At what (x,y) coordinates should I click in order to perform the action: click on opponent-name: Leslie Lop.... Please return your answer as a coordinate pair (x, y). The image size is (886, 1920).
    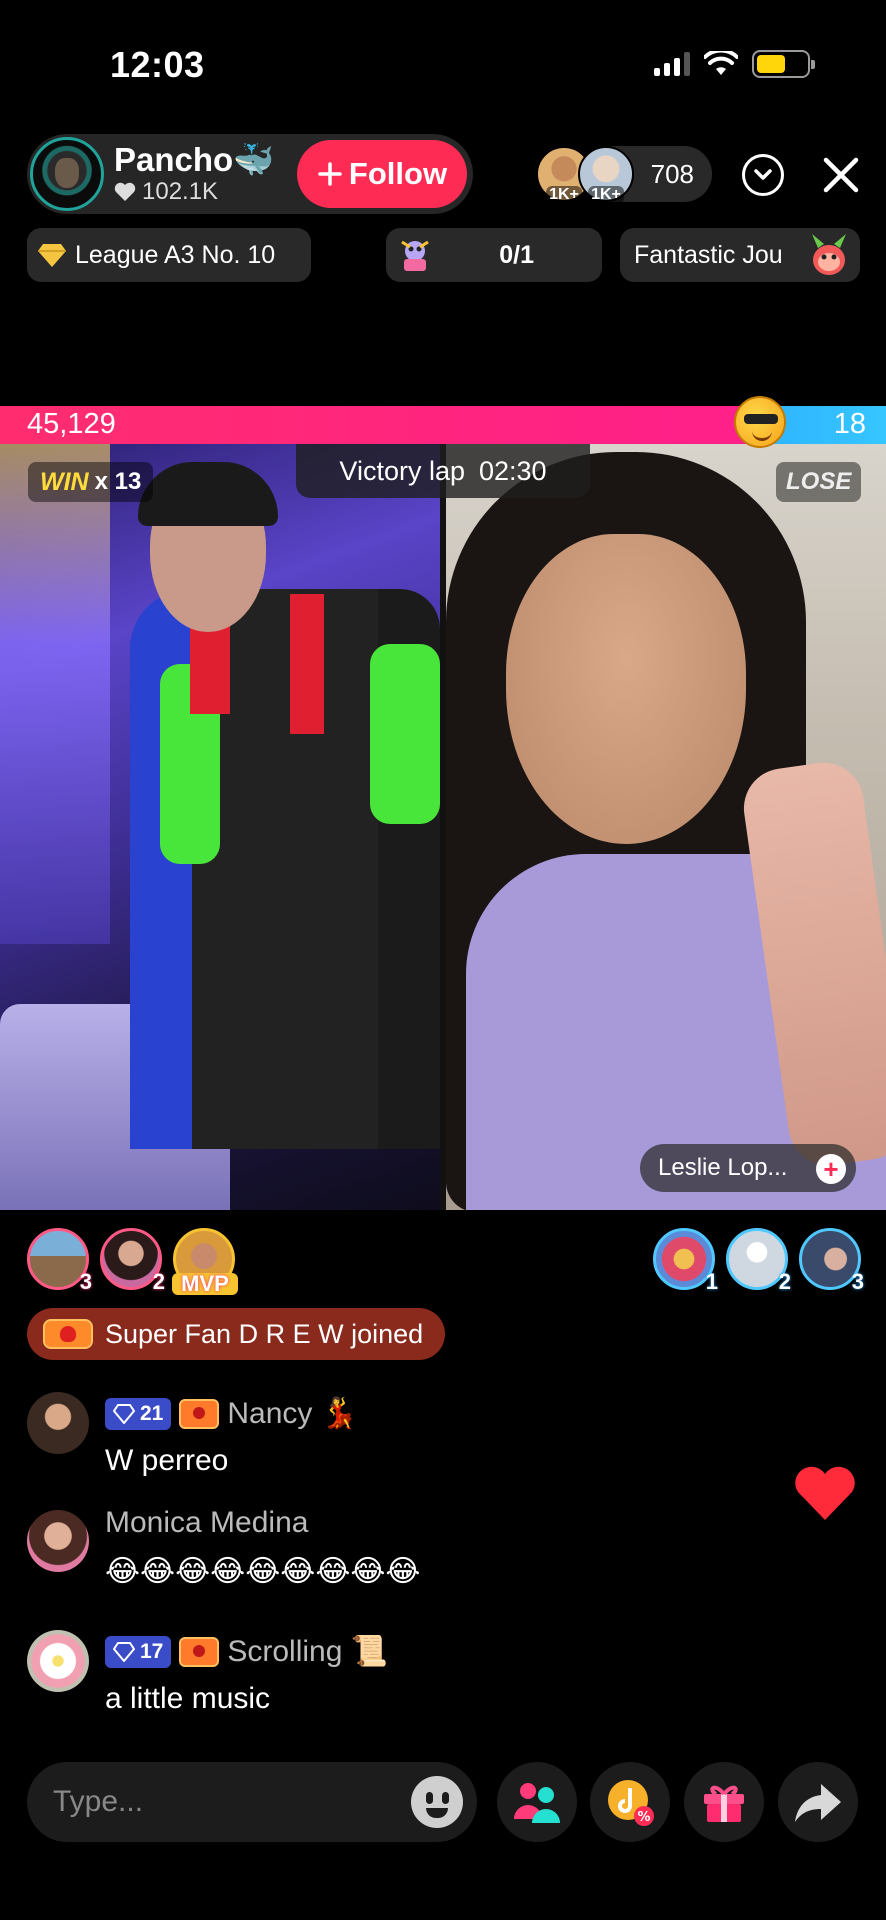
    Looking at the image, I should click on (723, 1167).